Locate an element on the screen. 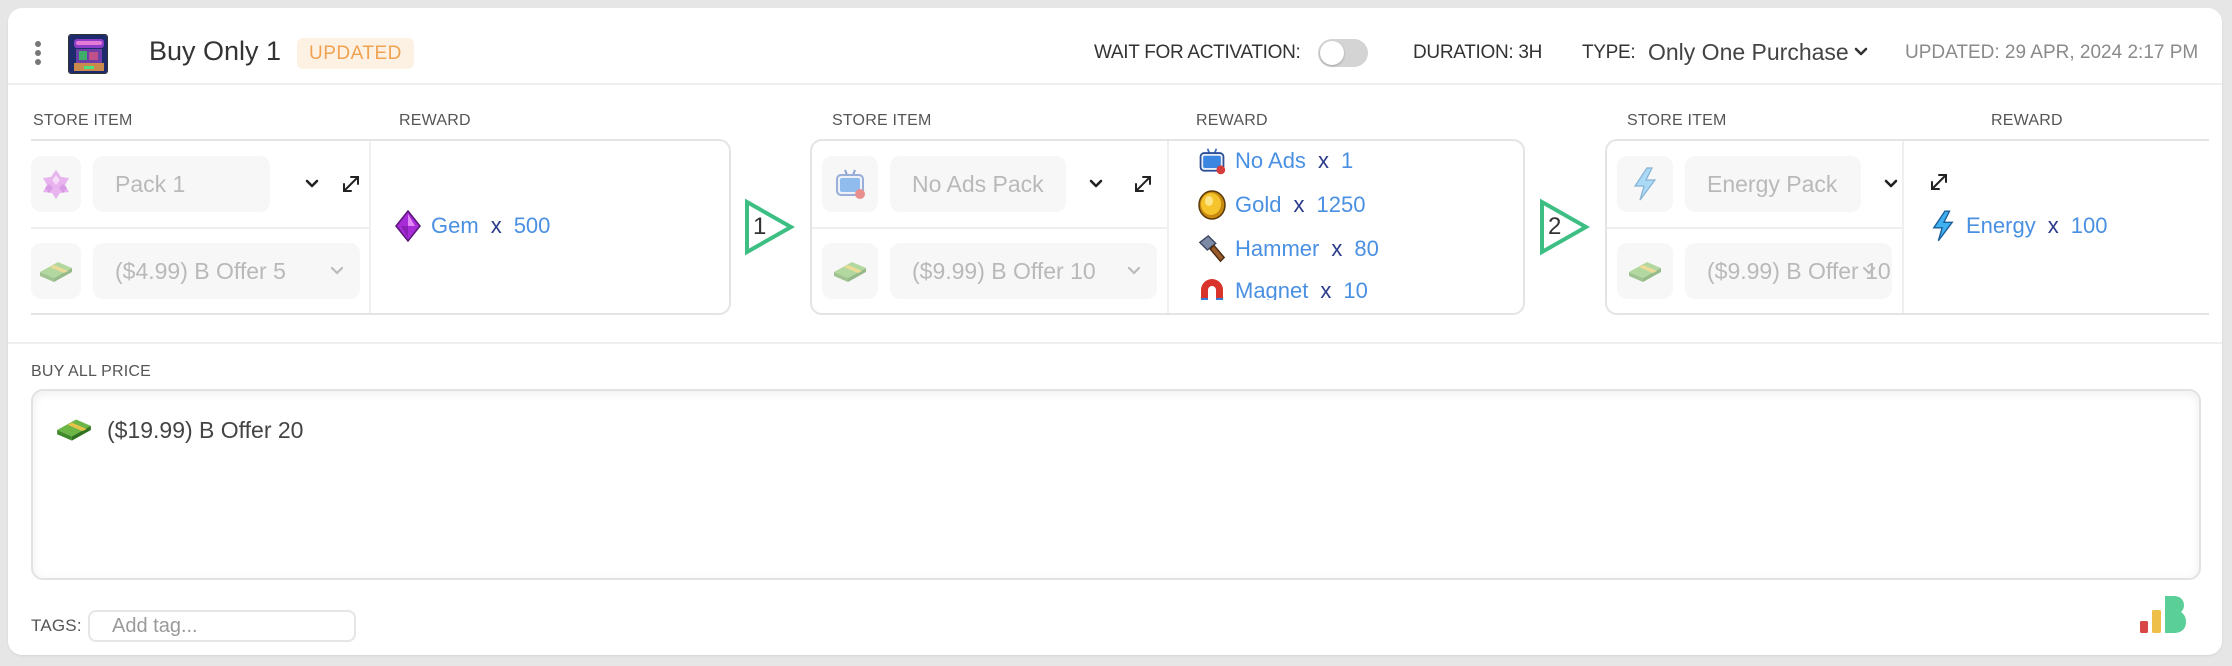 Image resolution: width=2232 pixels, height=666 pixels. price-select-value: ($9.99) B Offer 10 is located at coordinates (1004, 271).